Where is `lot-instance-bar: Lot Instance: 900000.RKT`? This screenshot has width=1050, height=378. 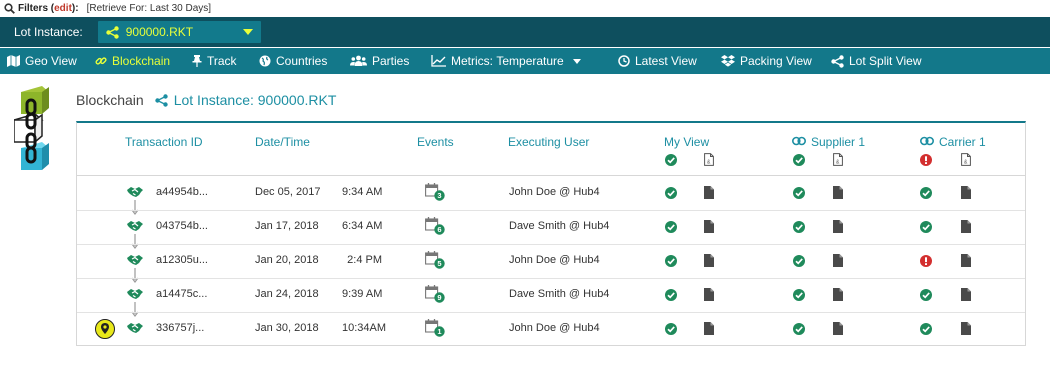
lot-instance-bar: Lot Instance: 900000.RKT is located at coordinates (525, 32).